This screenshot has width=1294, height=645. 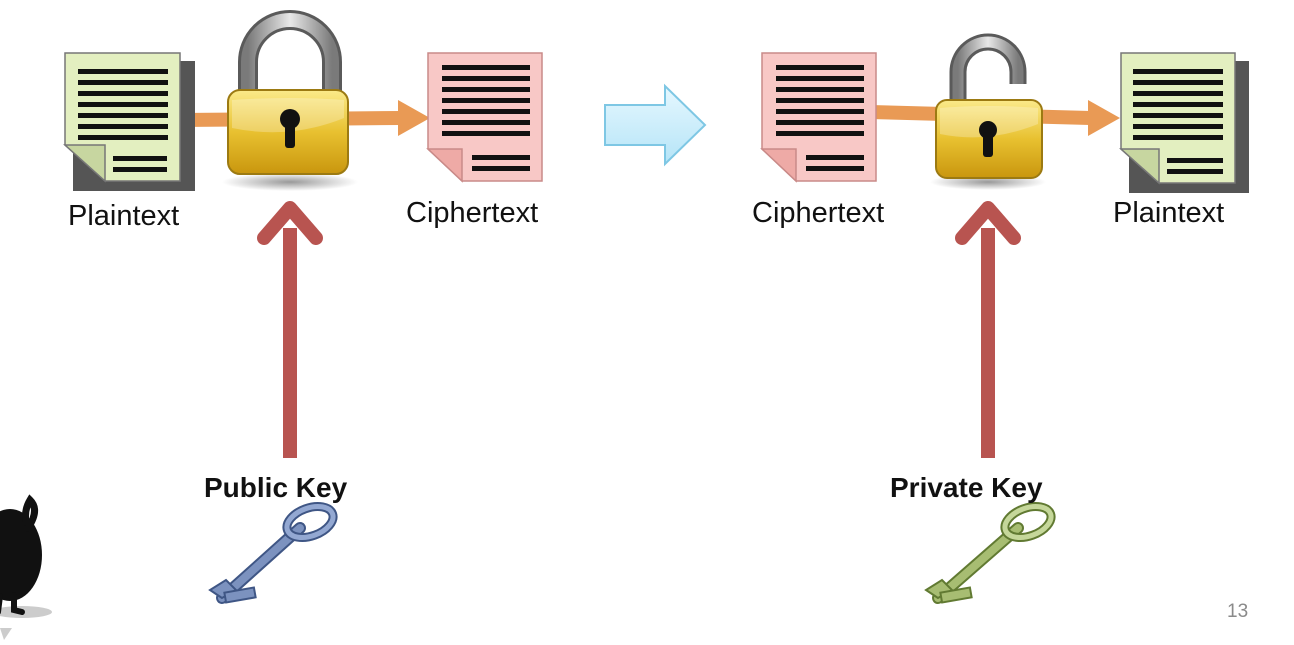 I want to click on public-key-label: Public Key, so click(x=276, y=487).